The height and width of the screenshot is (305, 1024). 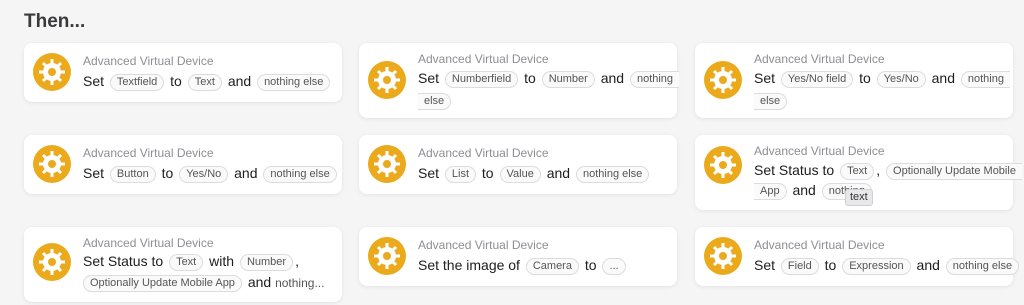 What do you see at coordinates (222, 261) in the screenshot?
I see `word-with: with` at bounding box center [222, 261].